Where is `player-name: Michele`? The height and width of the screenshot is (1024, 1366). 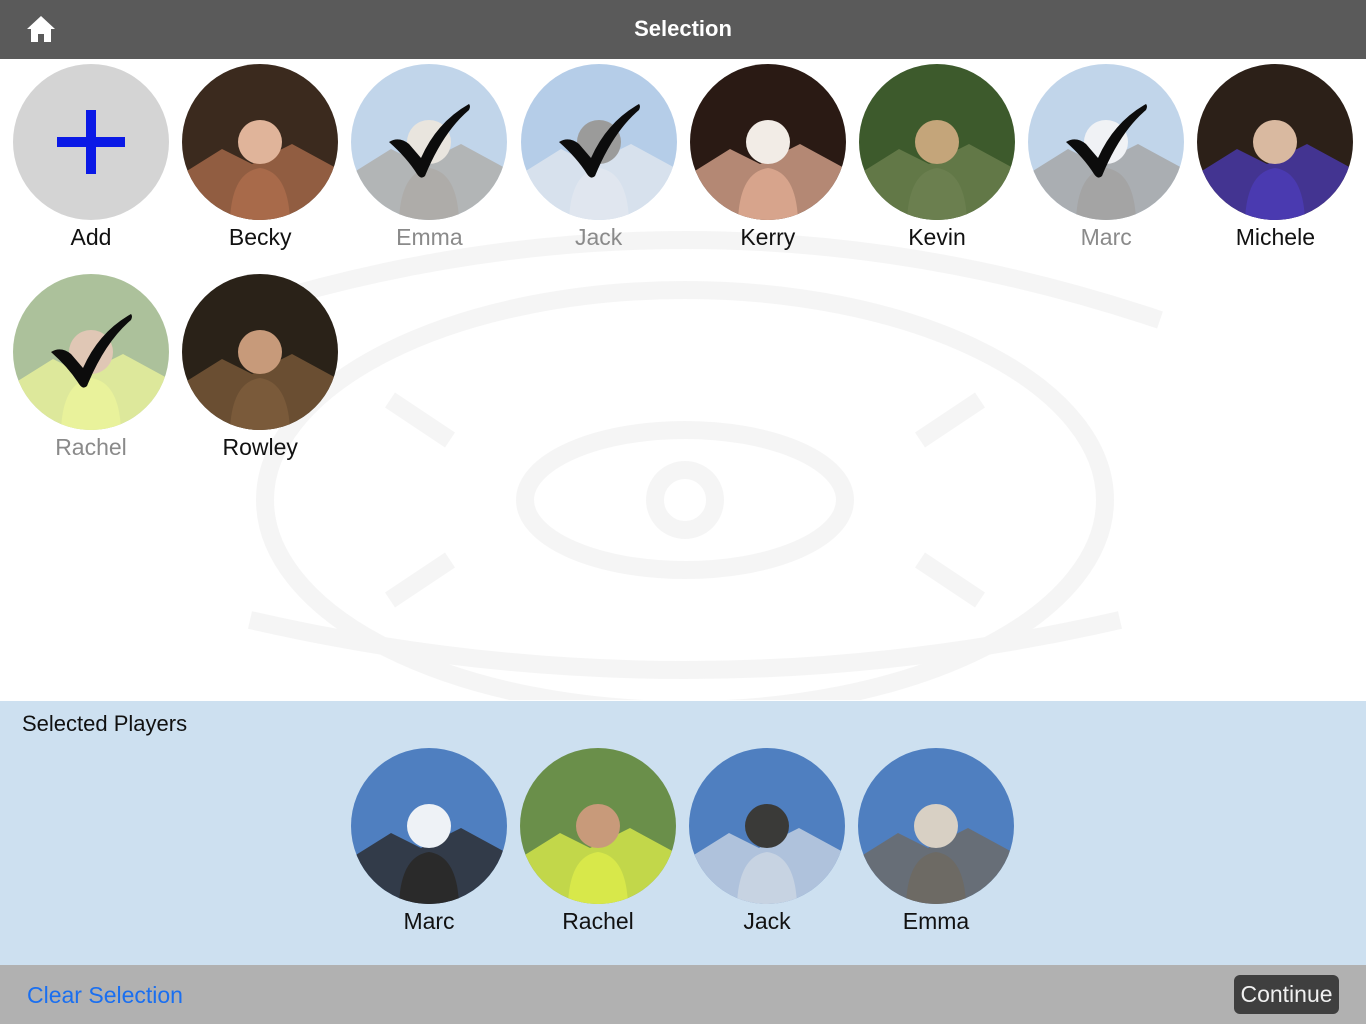 player-name: Michele is located at coordinates (1275, 237).